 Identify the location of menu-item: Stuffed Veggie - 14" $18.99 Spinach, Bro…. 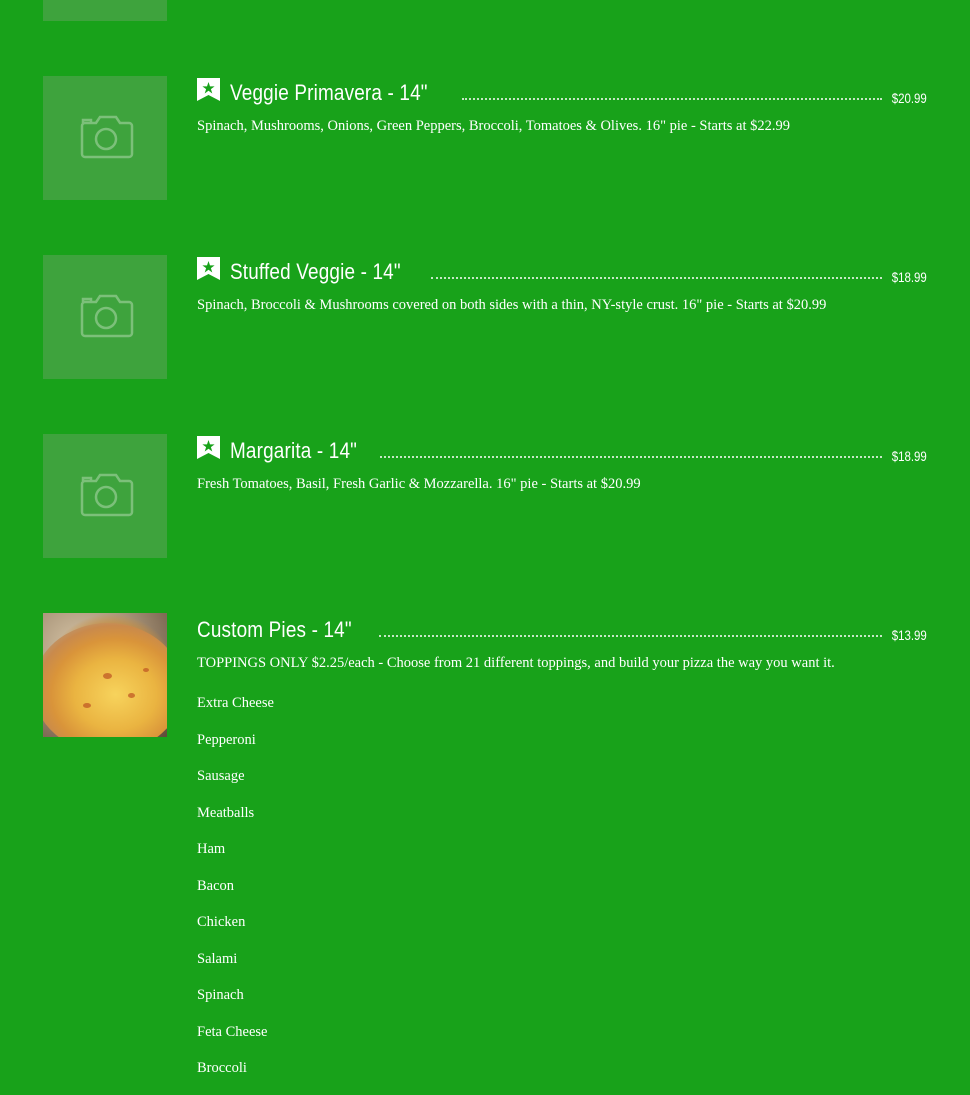
(562, 283).